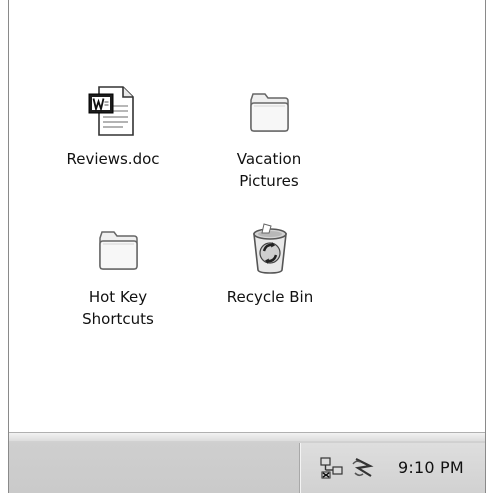 The height and width of the screenshot is (493, 490). Describe the element at coordinates (113, 159) in the screenshot. I see `desktop-icon-label: Reviews.doc` at that location.